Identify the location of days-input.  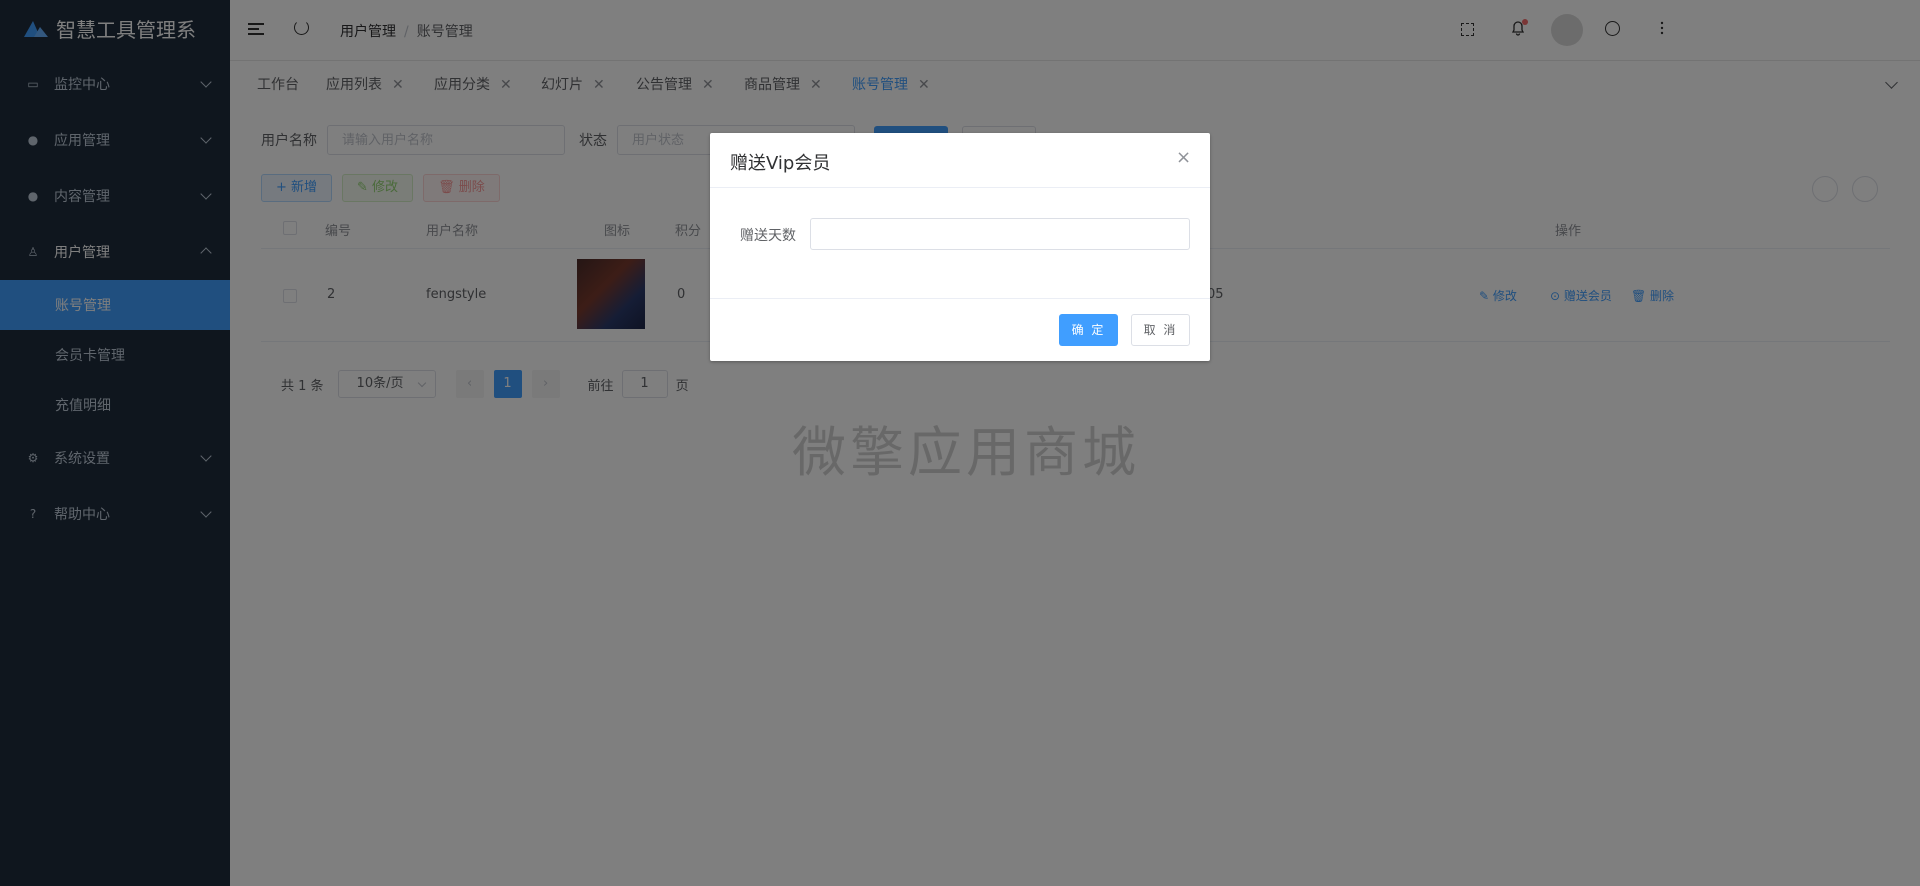
(1000, 234).